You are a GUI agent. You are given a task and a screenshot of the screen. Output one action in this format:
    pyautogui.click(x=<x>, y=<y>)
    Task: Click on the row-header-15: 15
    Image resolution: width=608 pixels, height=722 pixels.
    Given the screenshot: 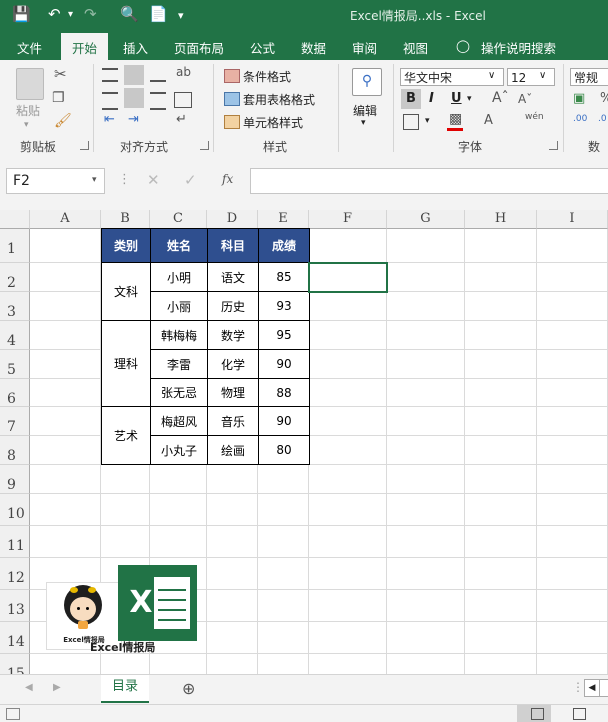 What is the action you would take?
    pyautogui.click(x=15, y=664)
    